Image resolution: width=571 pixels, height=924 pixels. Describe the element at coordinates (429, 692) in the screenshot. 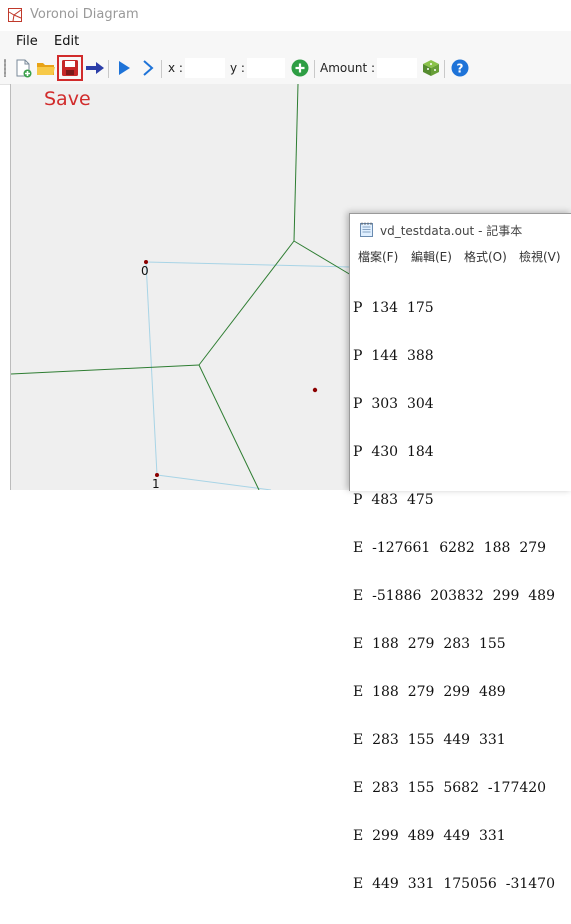

I see `text-line: E 188 279 299 489` at that location.